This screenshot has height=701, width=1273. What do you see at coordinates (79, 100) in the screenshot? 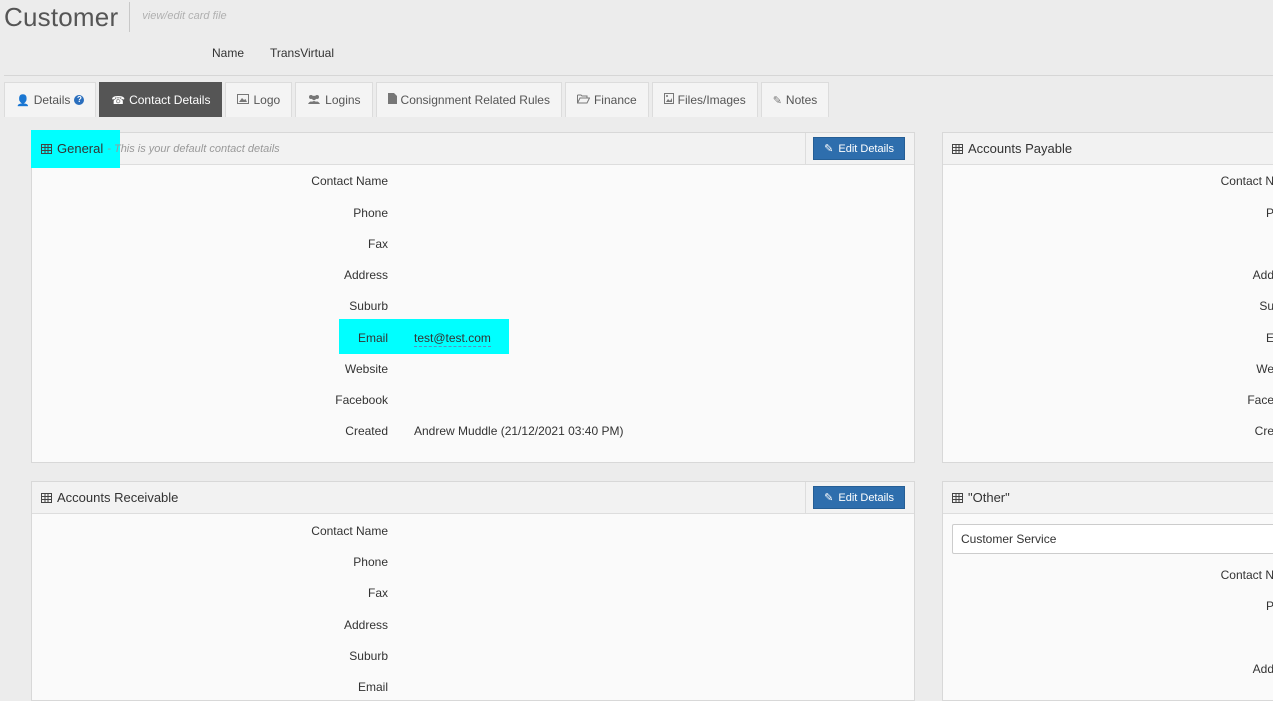
I see `help-icon: ?` at bounding box center [79, 100].